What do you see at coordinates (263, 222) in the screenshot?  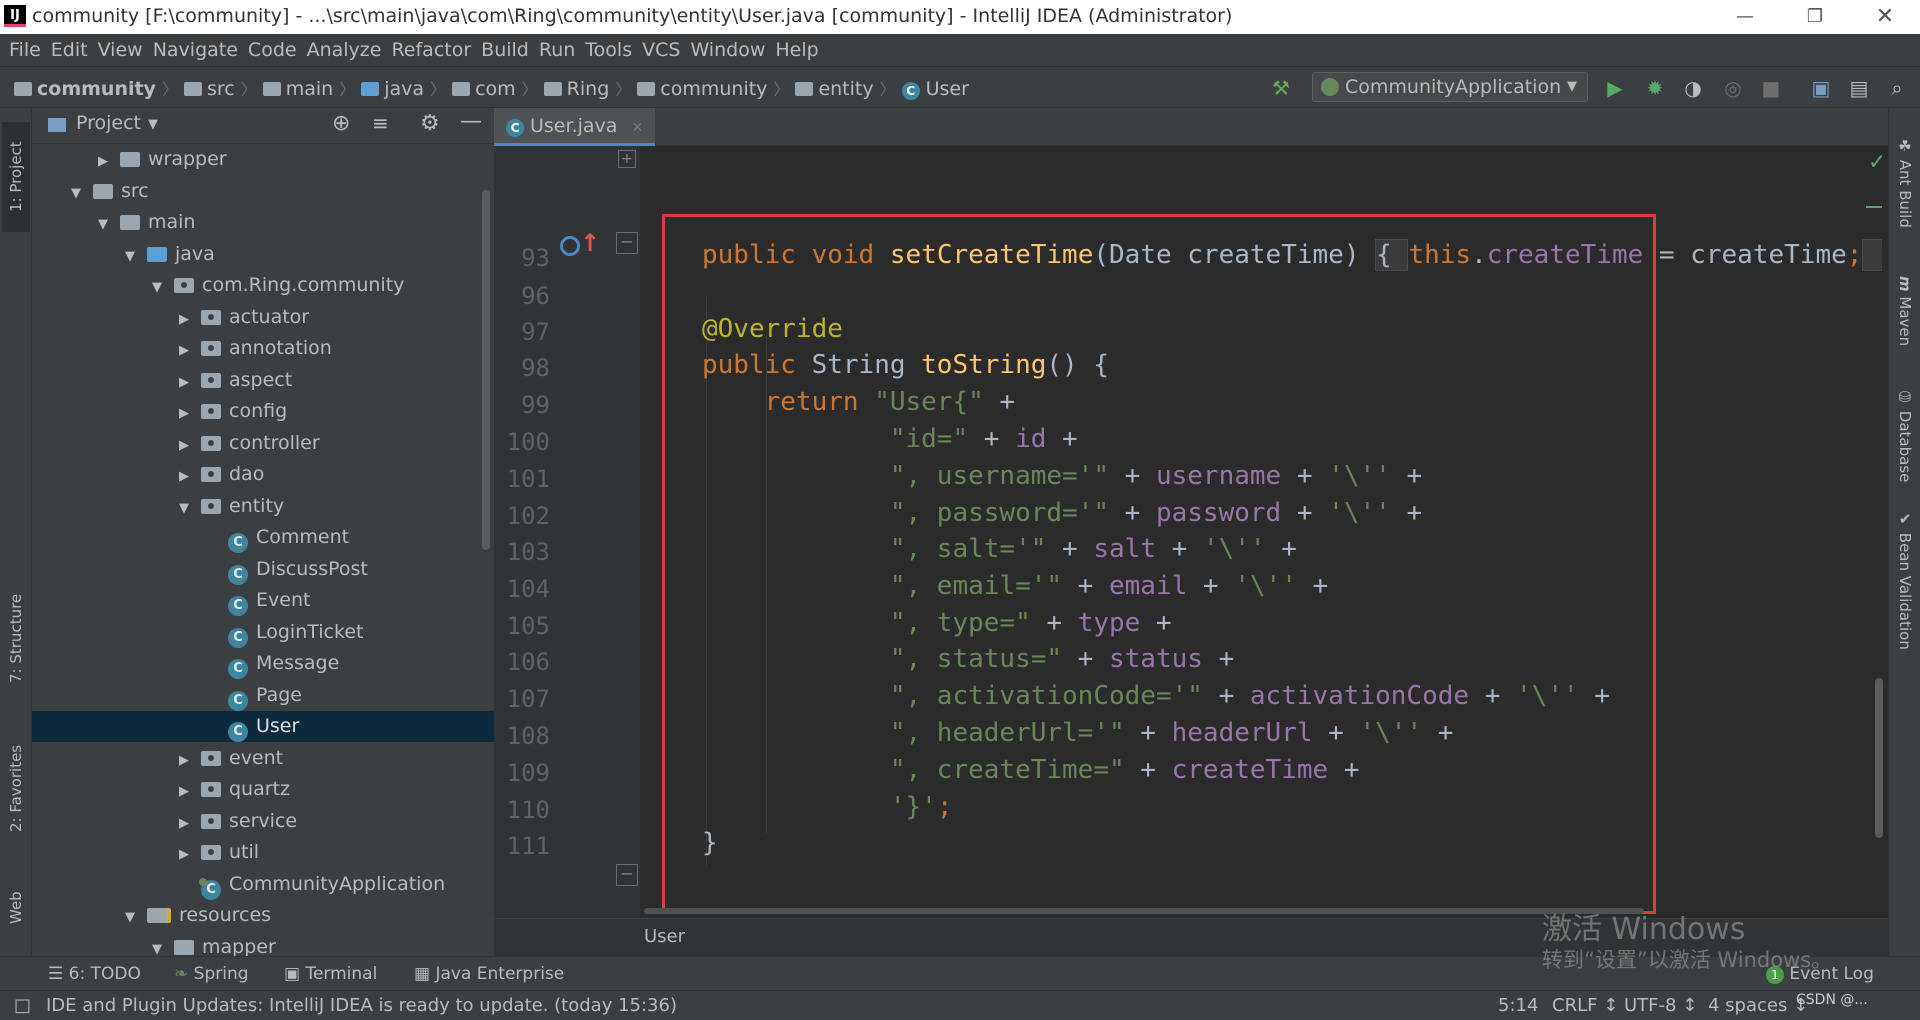 I see `tree-item: ▼ main` at bounding box center [263, 222].